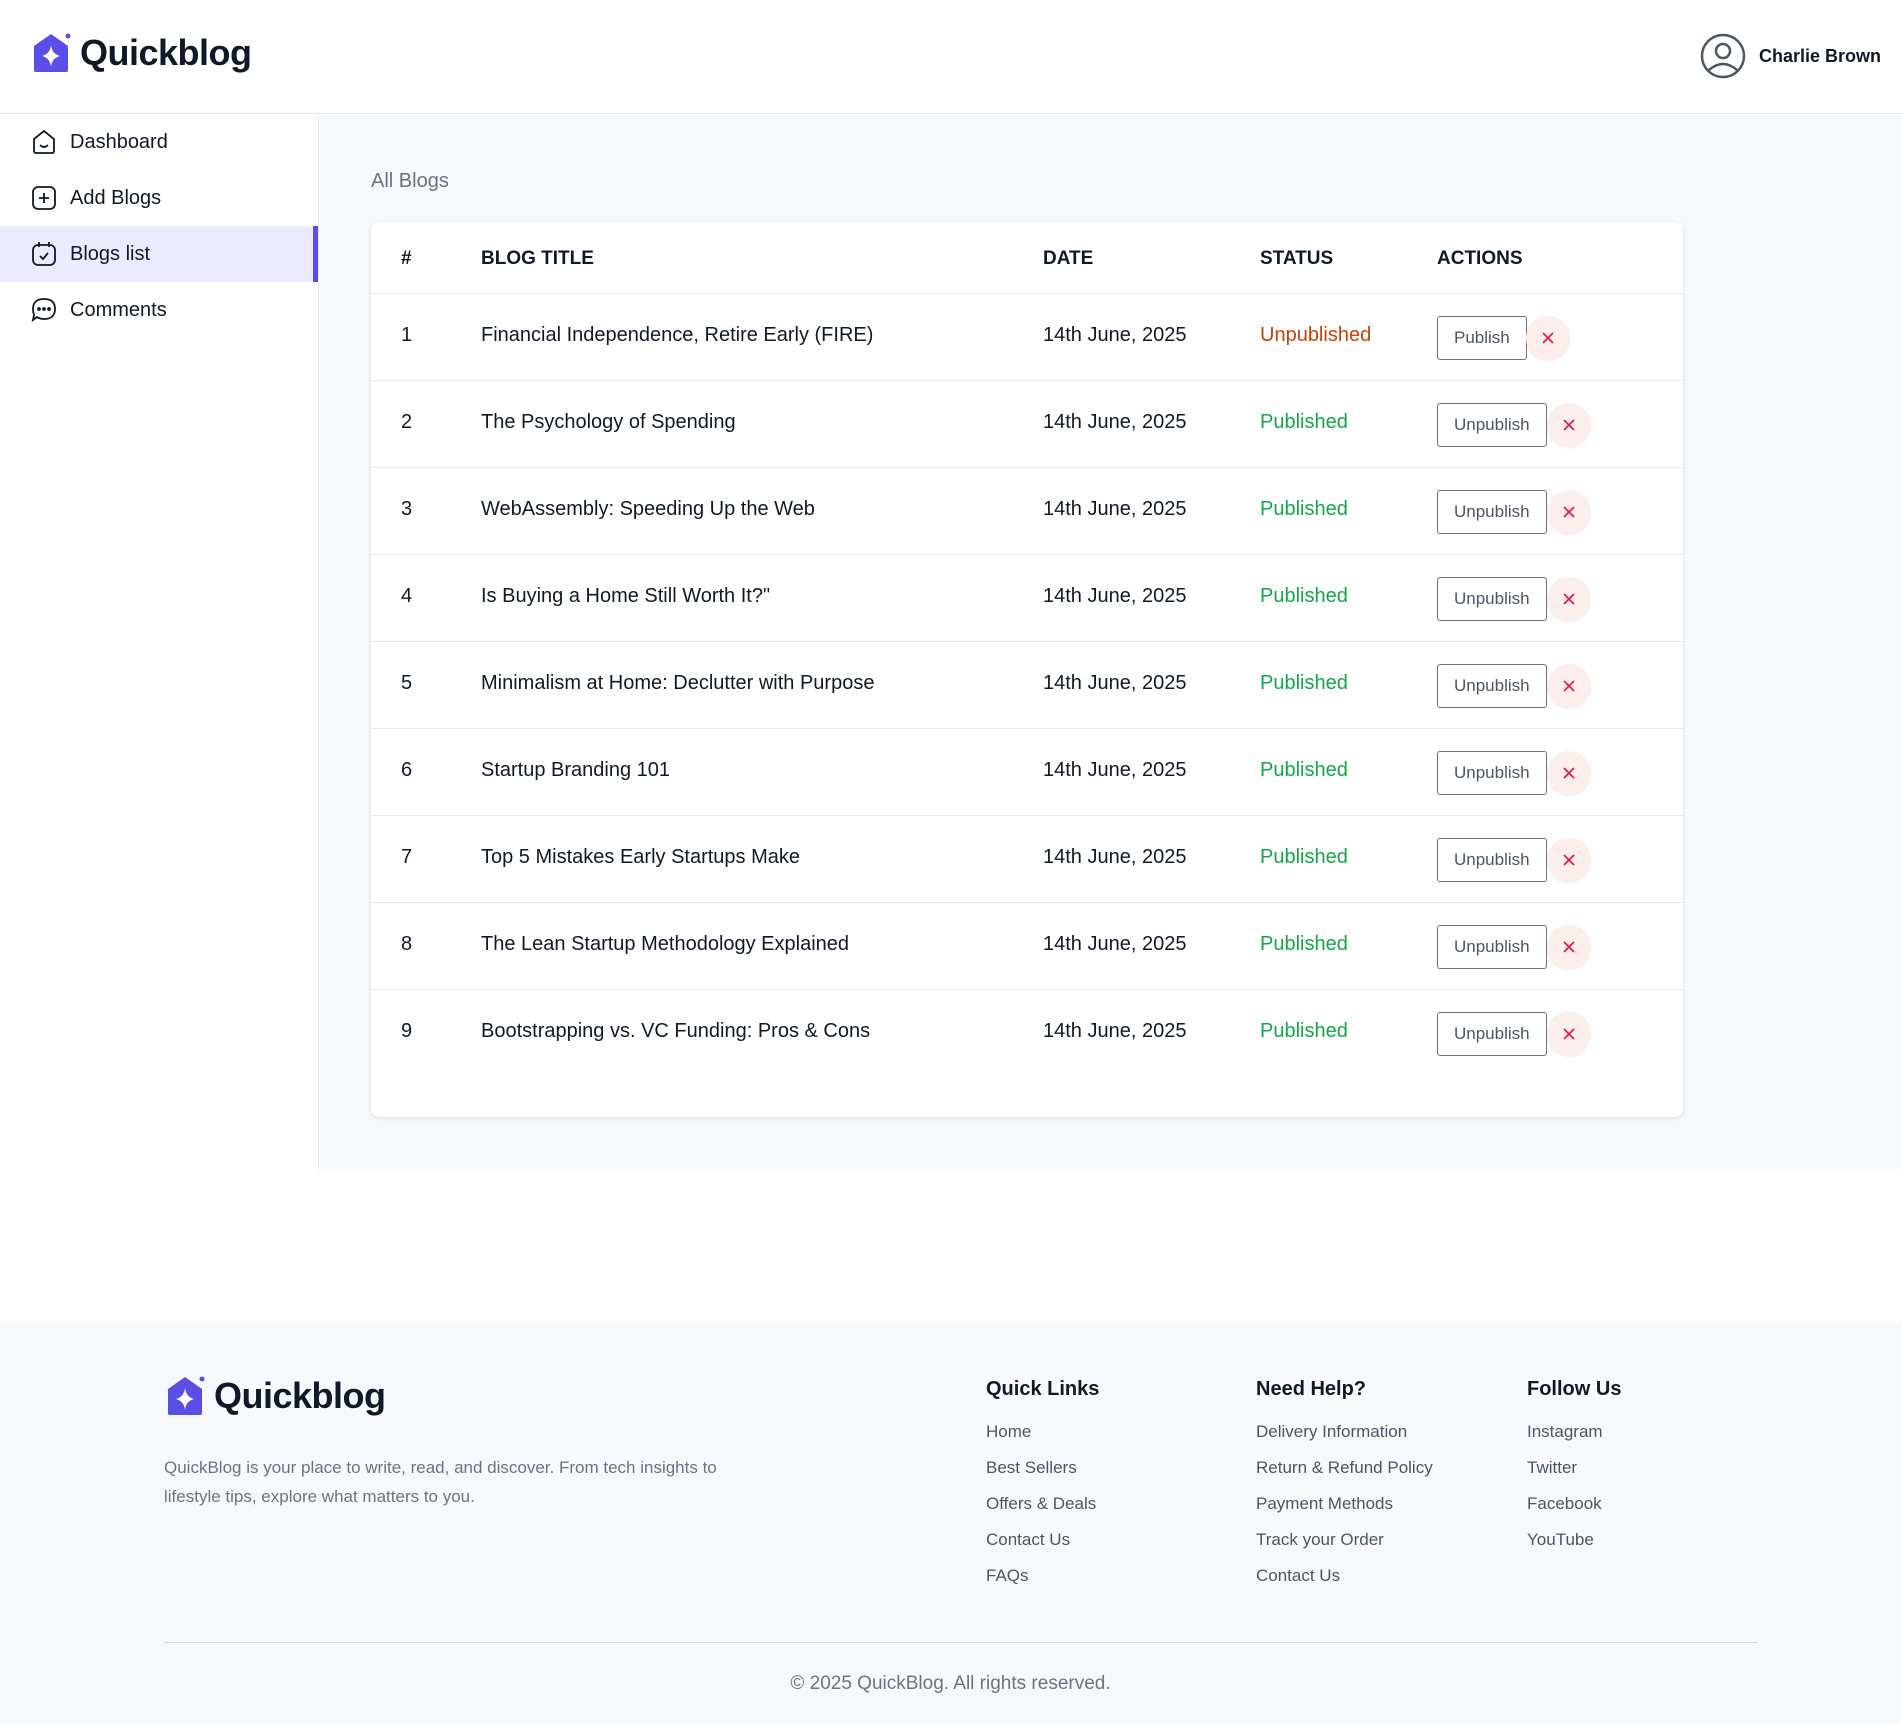 The image size is (1901, 1725). What do you see at coordinates (407, 335) in the screenshot?
I see `row-number: 1` at bounding box center [407, 335].